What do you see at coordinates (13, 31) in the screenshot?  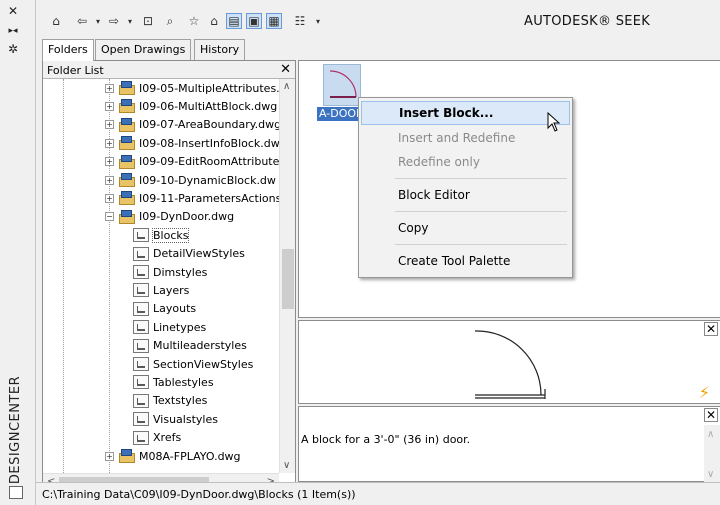 I see `auto-hide-icon: ▸◂` at bounding box center [13, 31].